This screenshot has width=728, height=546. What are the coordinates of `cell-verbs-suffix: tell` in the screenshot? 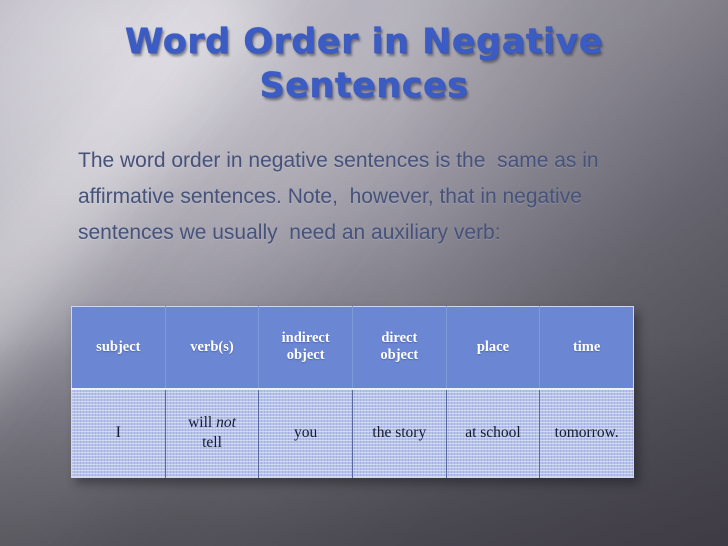 It's located at (212, 443).